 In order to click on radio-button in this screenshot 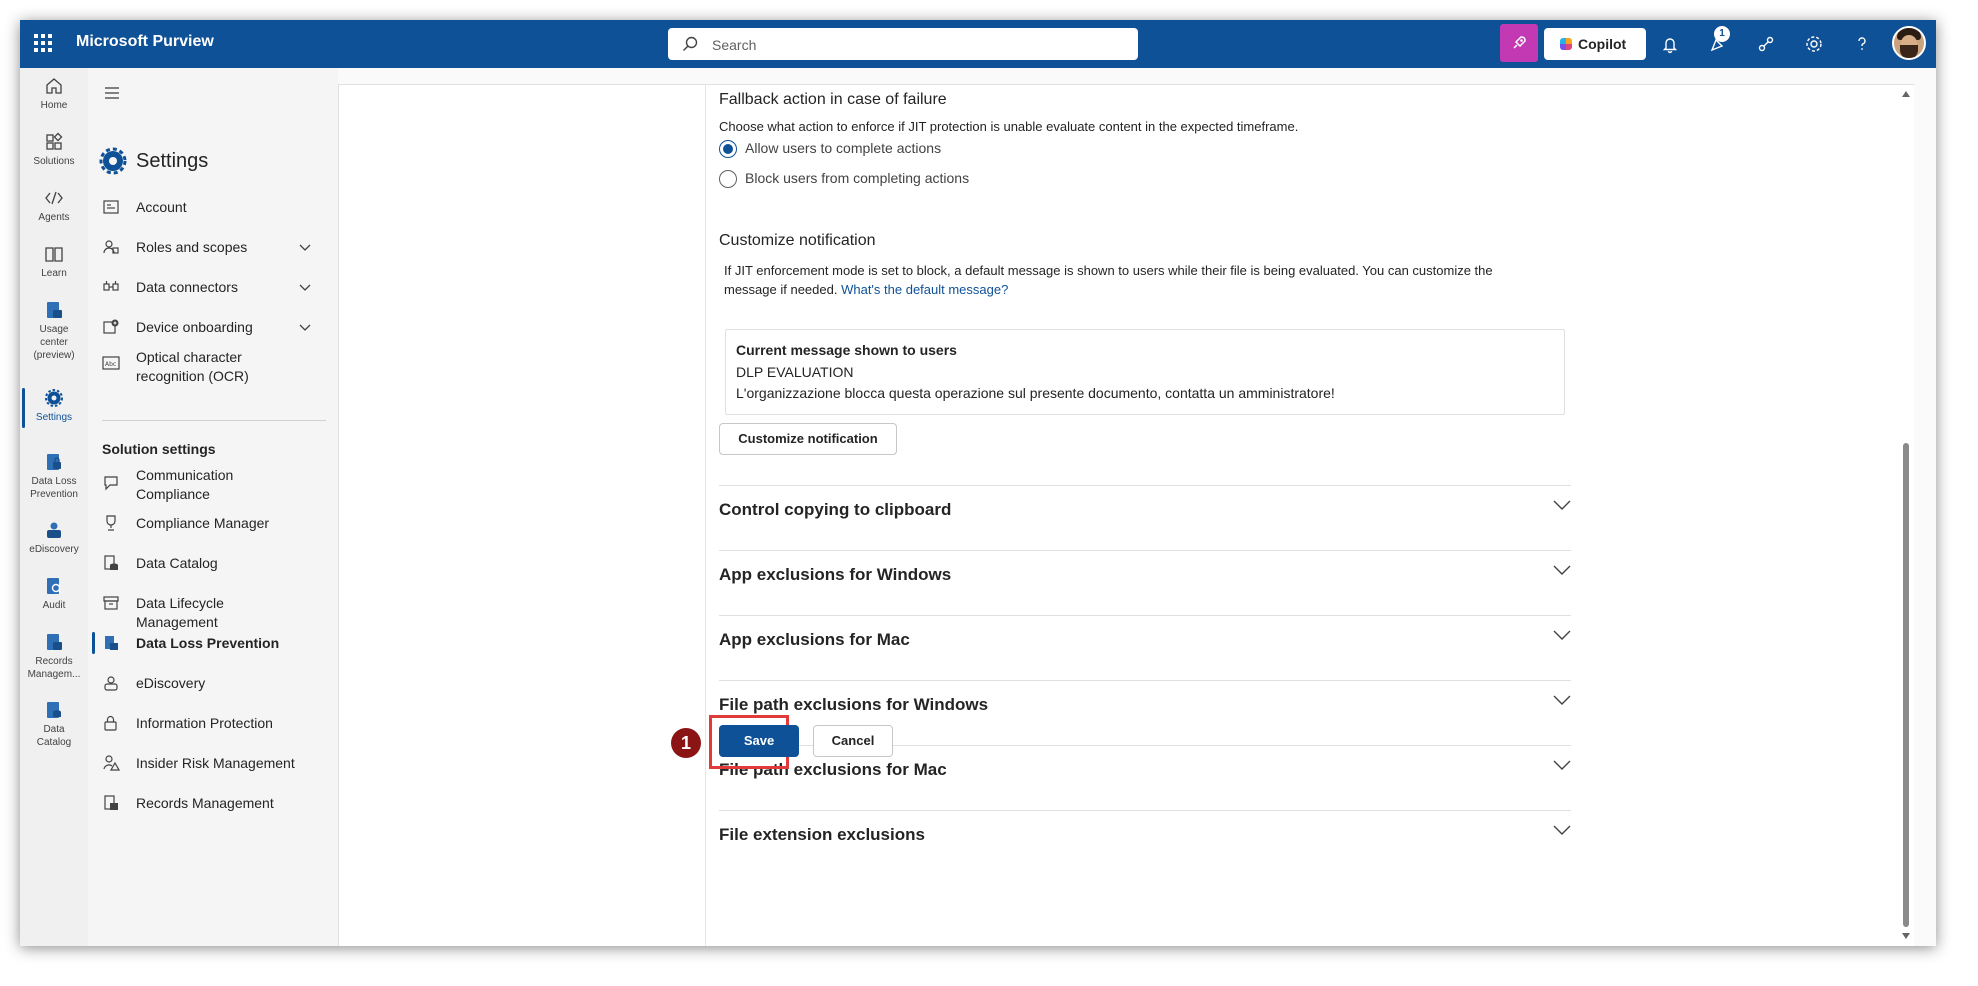, I will do `click(728, 179)`.